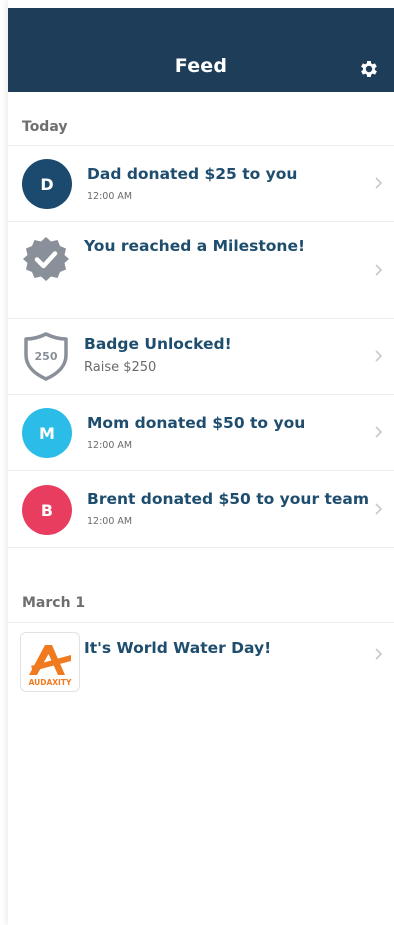 The width and height of the screenshot is (394, 925). I want to click on feed-item-subtitle: Raise $250, so click(120, 367).